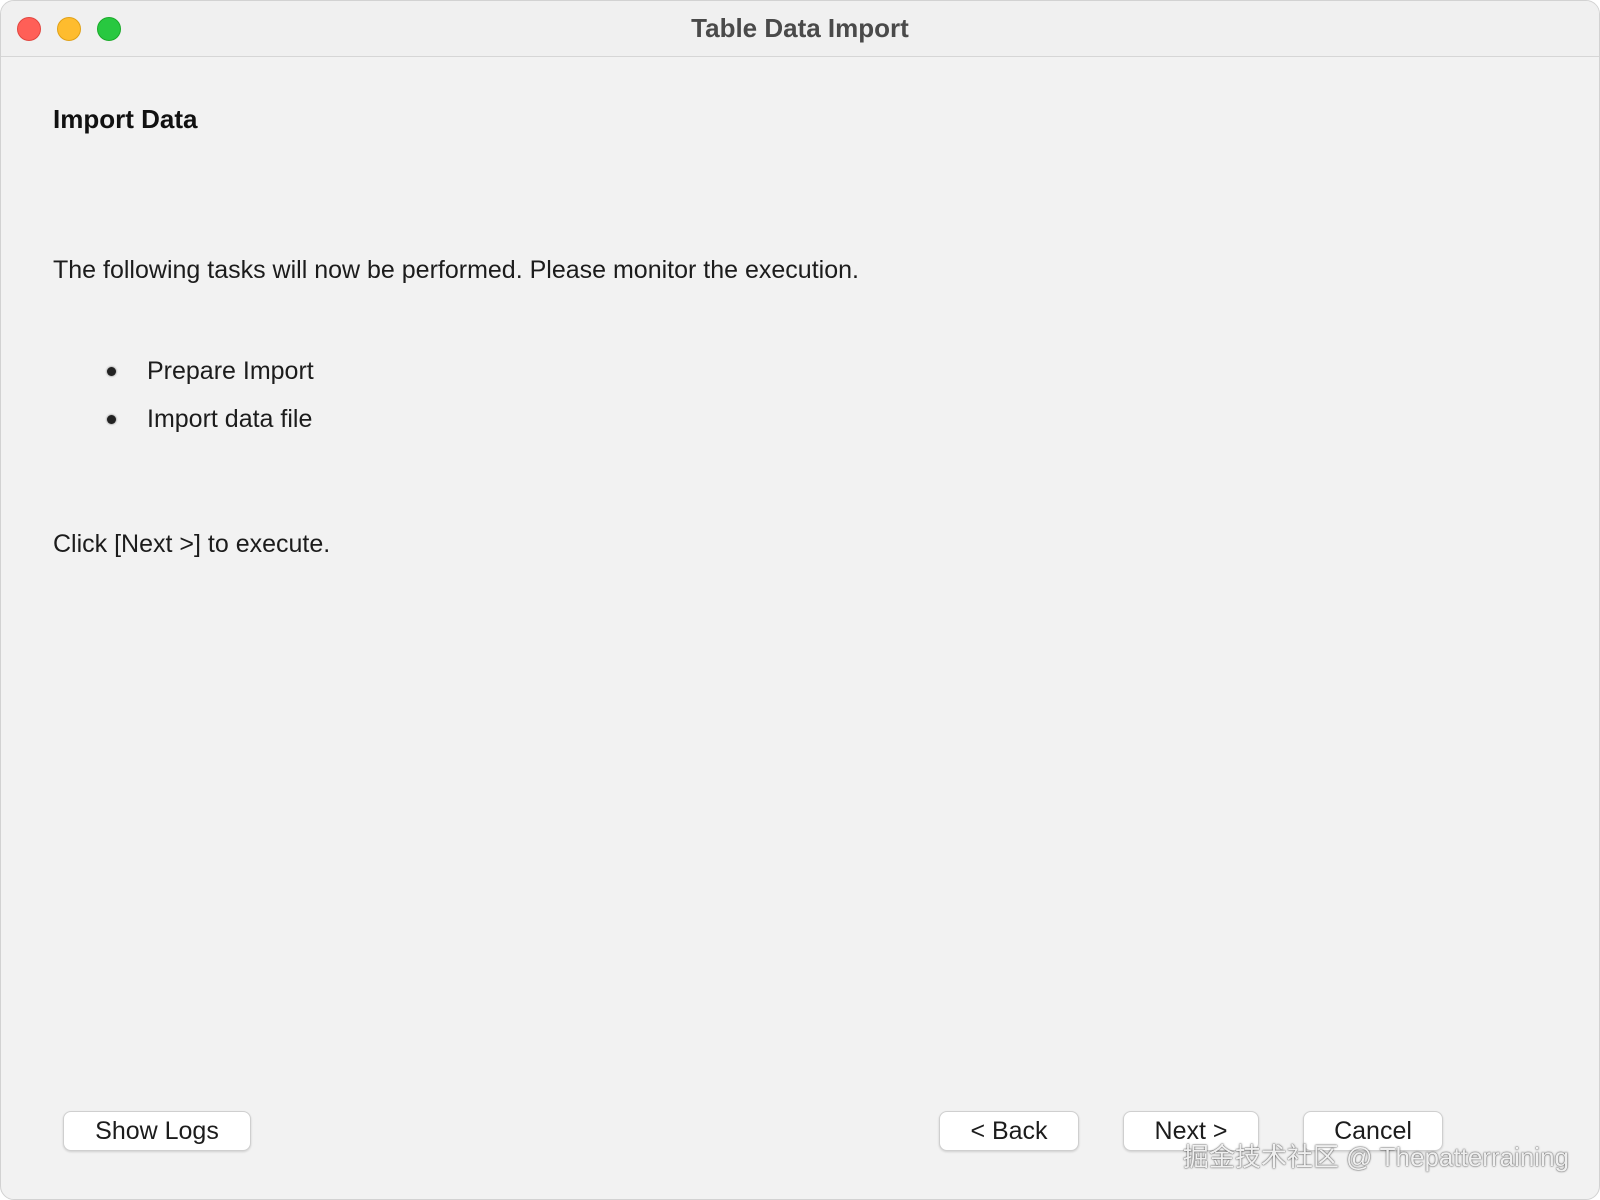 Image resolution: width=1600 pixels, height=1200 pixels. Describe the element at coordinates (230, 419) in the screenshot. I see `task-label: Import data file` at that location.